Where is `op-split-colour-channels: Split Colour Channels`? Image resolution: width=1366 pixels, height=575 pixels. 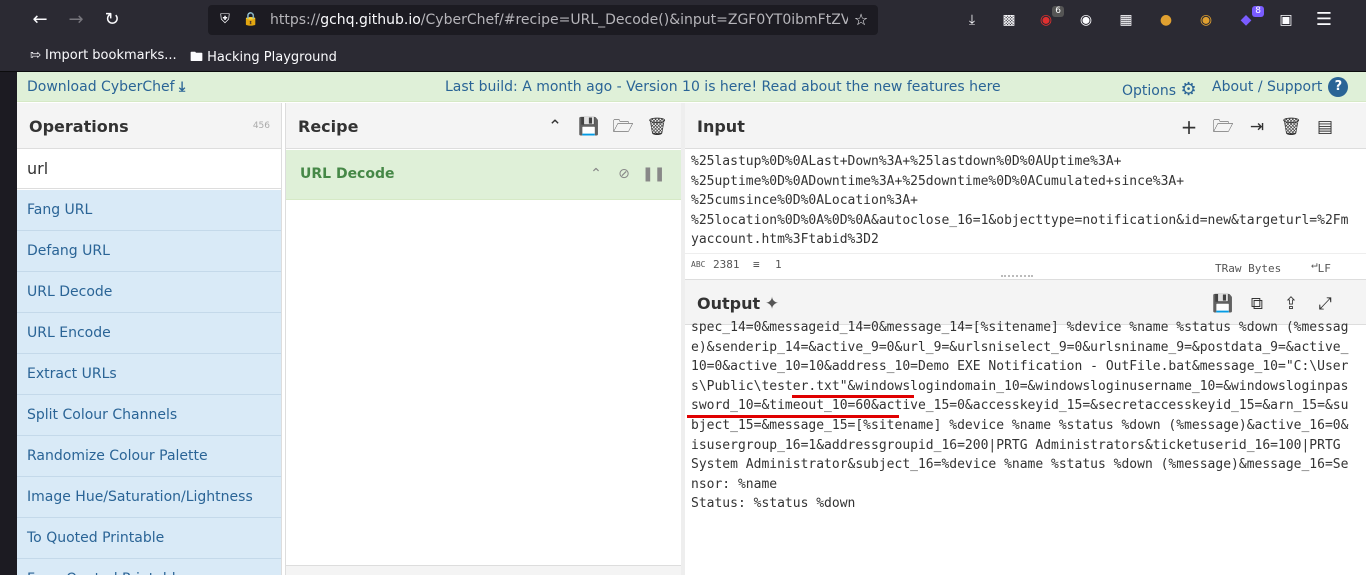
op-split-colour-channels: Split Colour Channels is located at coordinates (149, 415).